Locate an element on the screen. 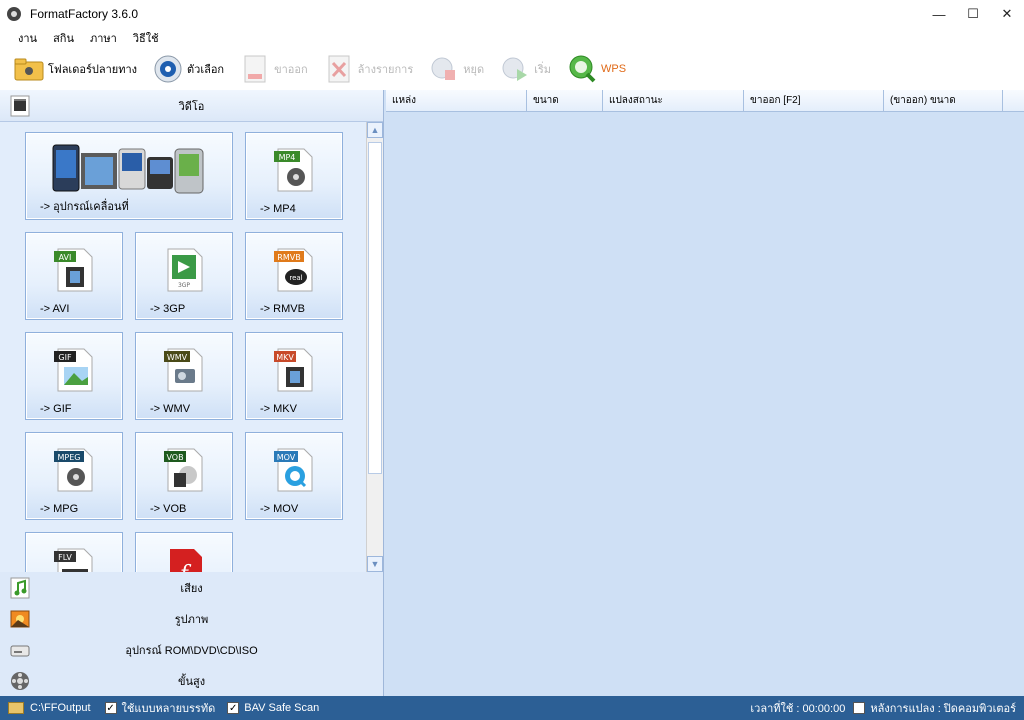 Image resolution: width=1024 pixels, height=720 pixels. checkbox-unchecked-icon is located at coordinates (859, 708).